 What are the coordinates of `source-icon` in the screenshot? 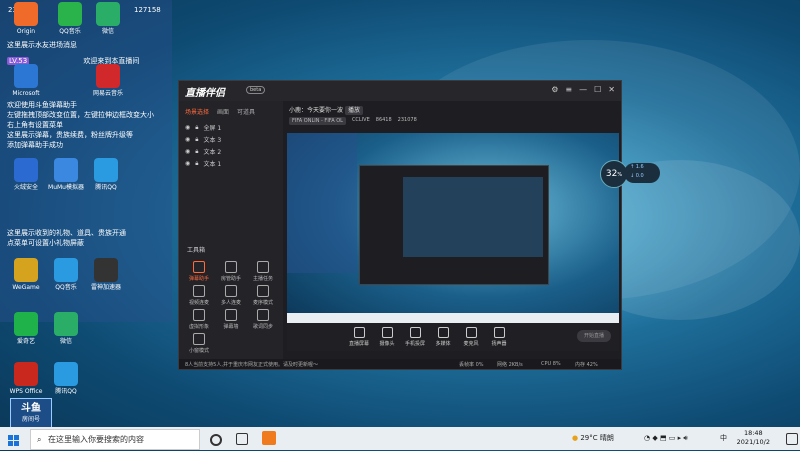 It's located at (443, 332).